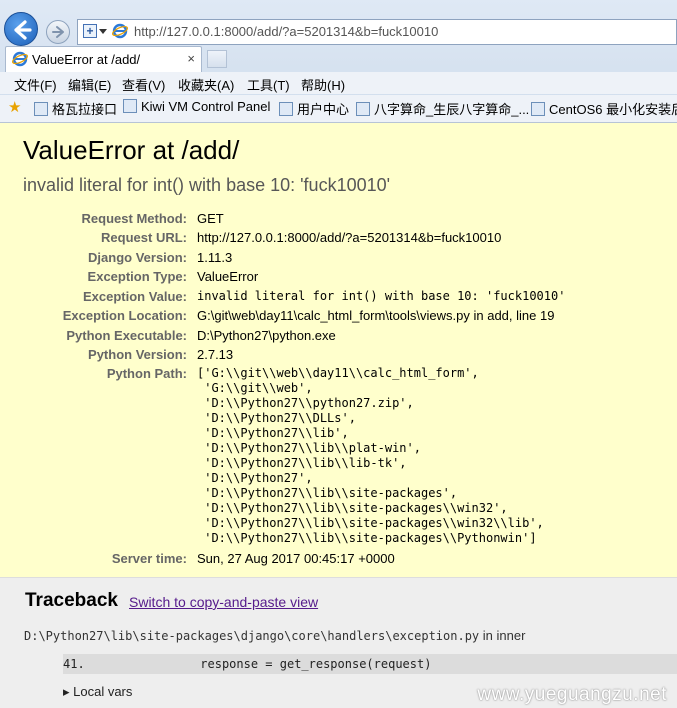 Image resolution: width=677 pixels, height=708 pixels. Describe the element at coordinates (309, 448) in the screenshot. I see `python-path-line: 'D:\\Python27\\lib\\plat-win',` at that location.